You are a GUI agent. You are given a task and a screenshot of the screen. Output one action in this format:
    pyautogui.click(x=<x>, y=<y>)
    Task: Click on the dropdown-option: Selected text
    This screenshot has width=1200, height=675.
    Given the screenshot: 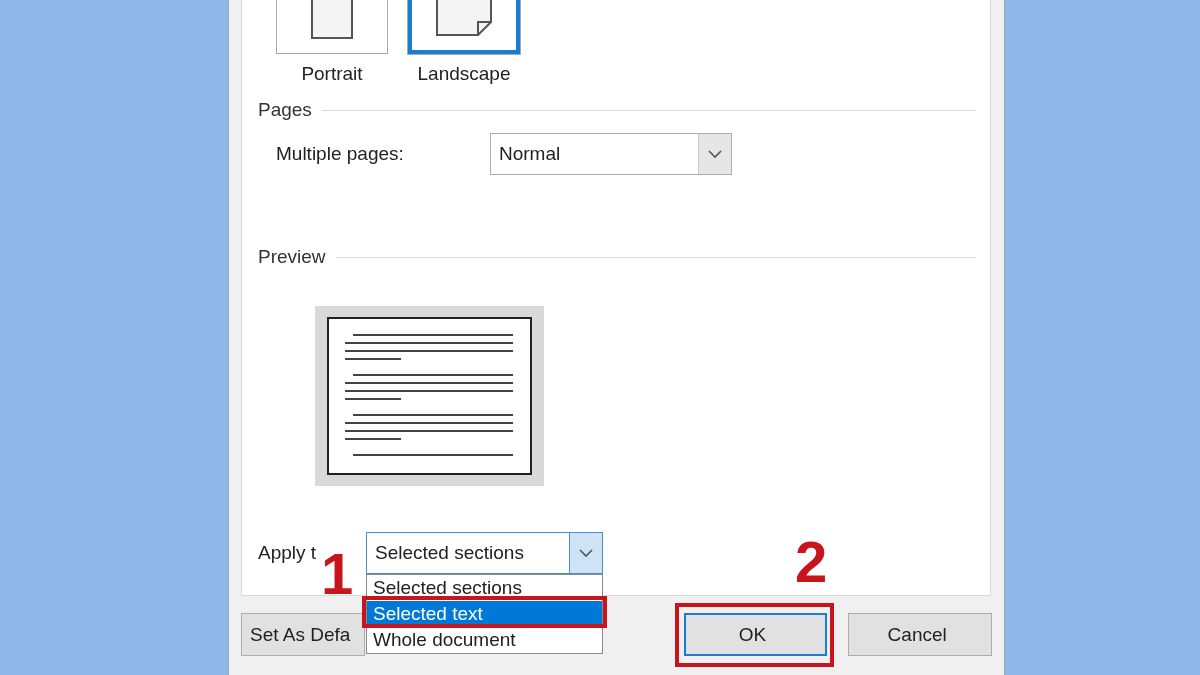 What is the action you would take?
    pyautogui.click(x=484, y=614)
    